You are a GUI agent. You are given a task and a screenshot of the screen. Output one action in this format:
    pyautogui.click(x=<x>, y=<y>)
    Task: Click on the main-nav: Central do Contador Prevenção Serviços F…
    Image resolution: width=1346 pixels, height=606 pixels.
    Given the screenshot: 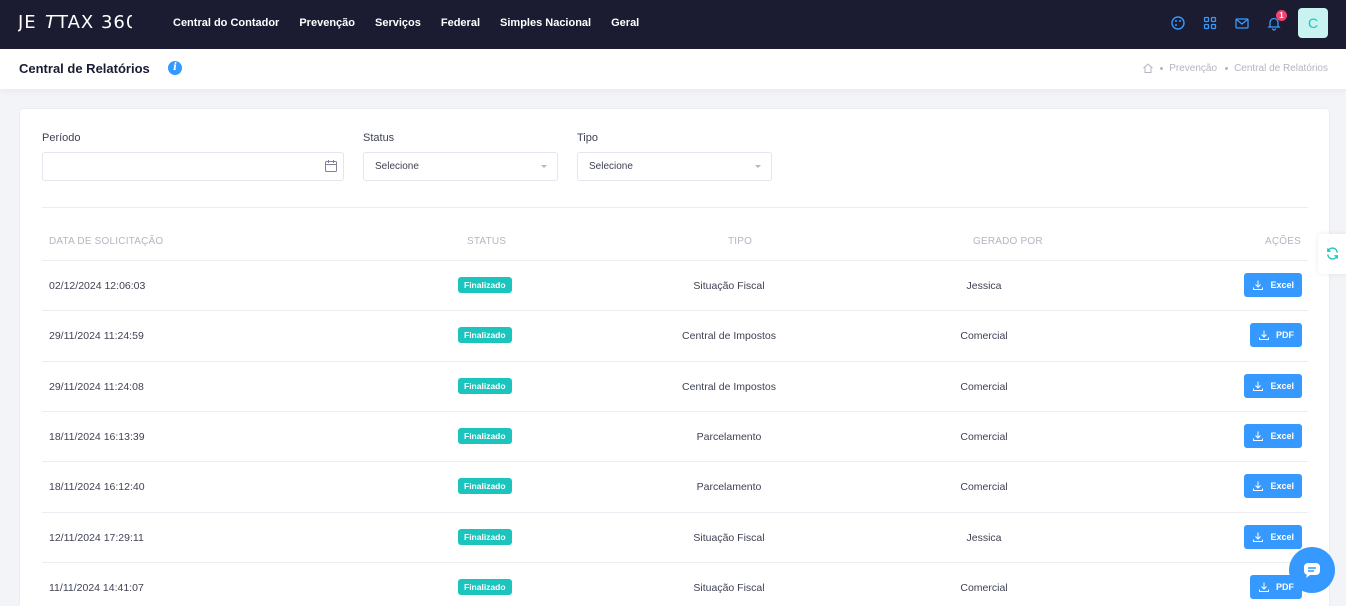 What is the action you would take?
    pyautogui.click(x=416, y=23)
    